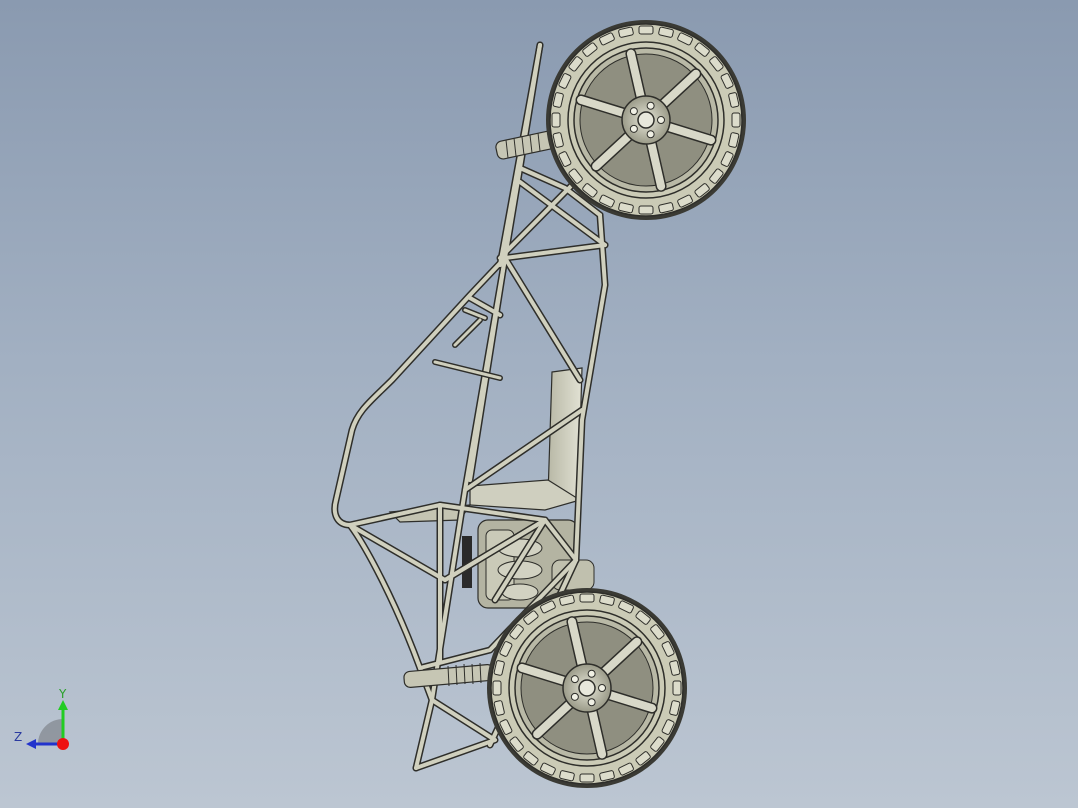  I want to click on z-axis-label: Z, so click(18, 737).